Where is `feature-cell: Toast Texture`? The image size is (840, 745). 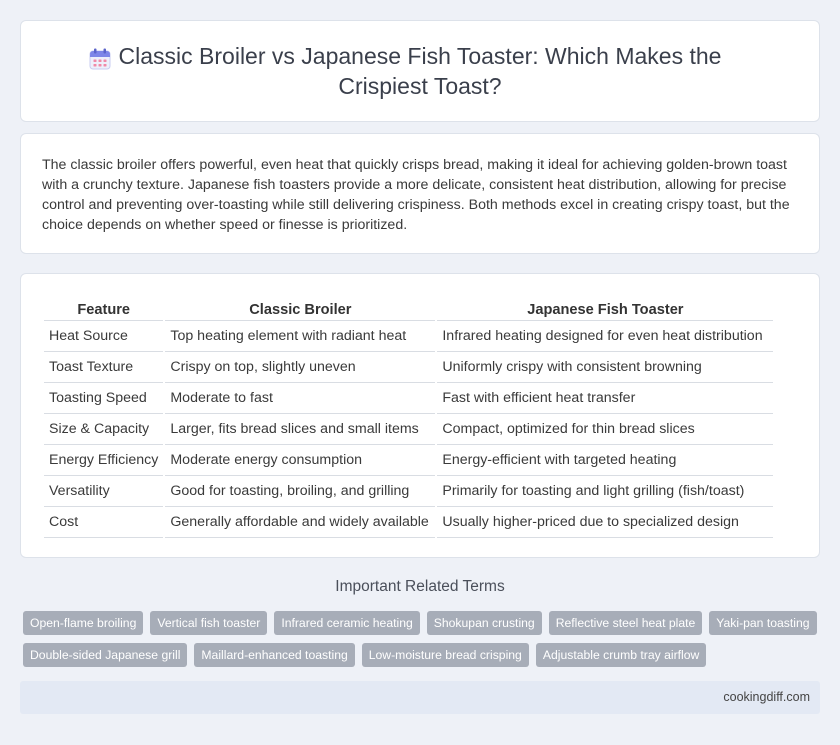
feature-cell: Toast Texture is located at coordinates (104, 367).